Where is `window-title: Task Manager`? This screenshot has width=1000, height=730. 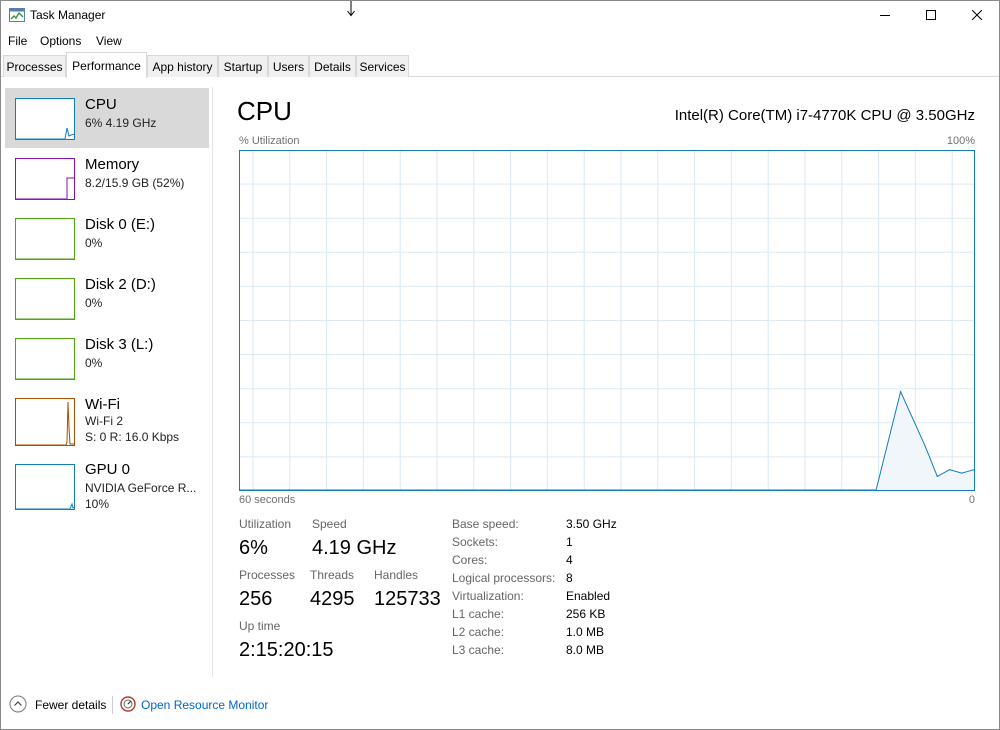 window-title: Task Manager is located at coordinates (68, 15).